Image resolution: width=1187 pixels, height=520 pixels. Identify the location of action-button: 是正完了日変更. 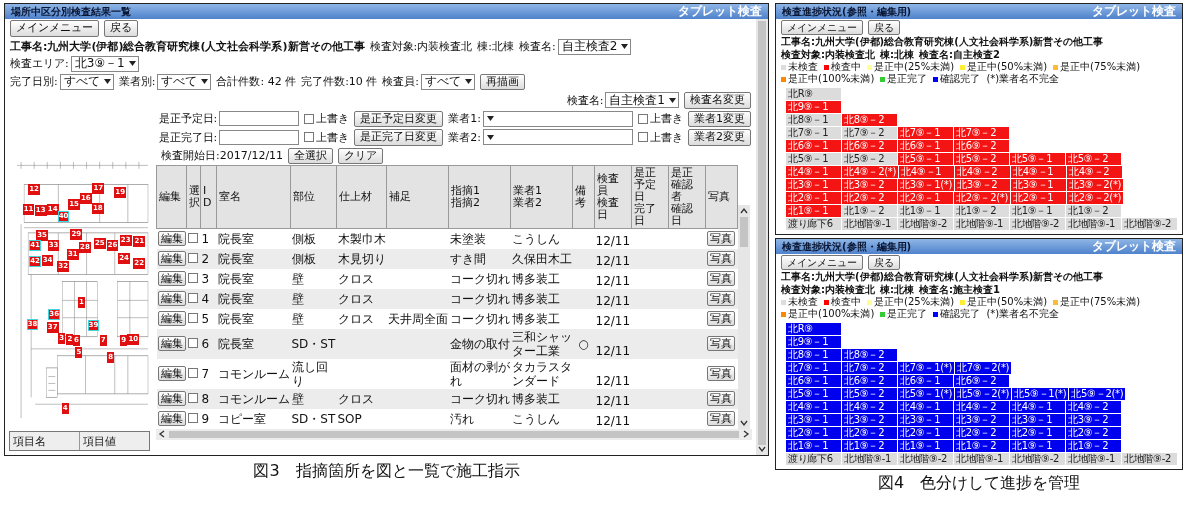
(399, 137).